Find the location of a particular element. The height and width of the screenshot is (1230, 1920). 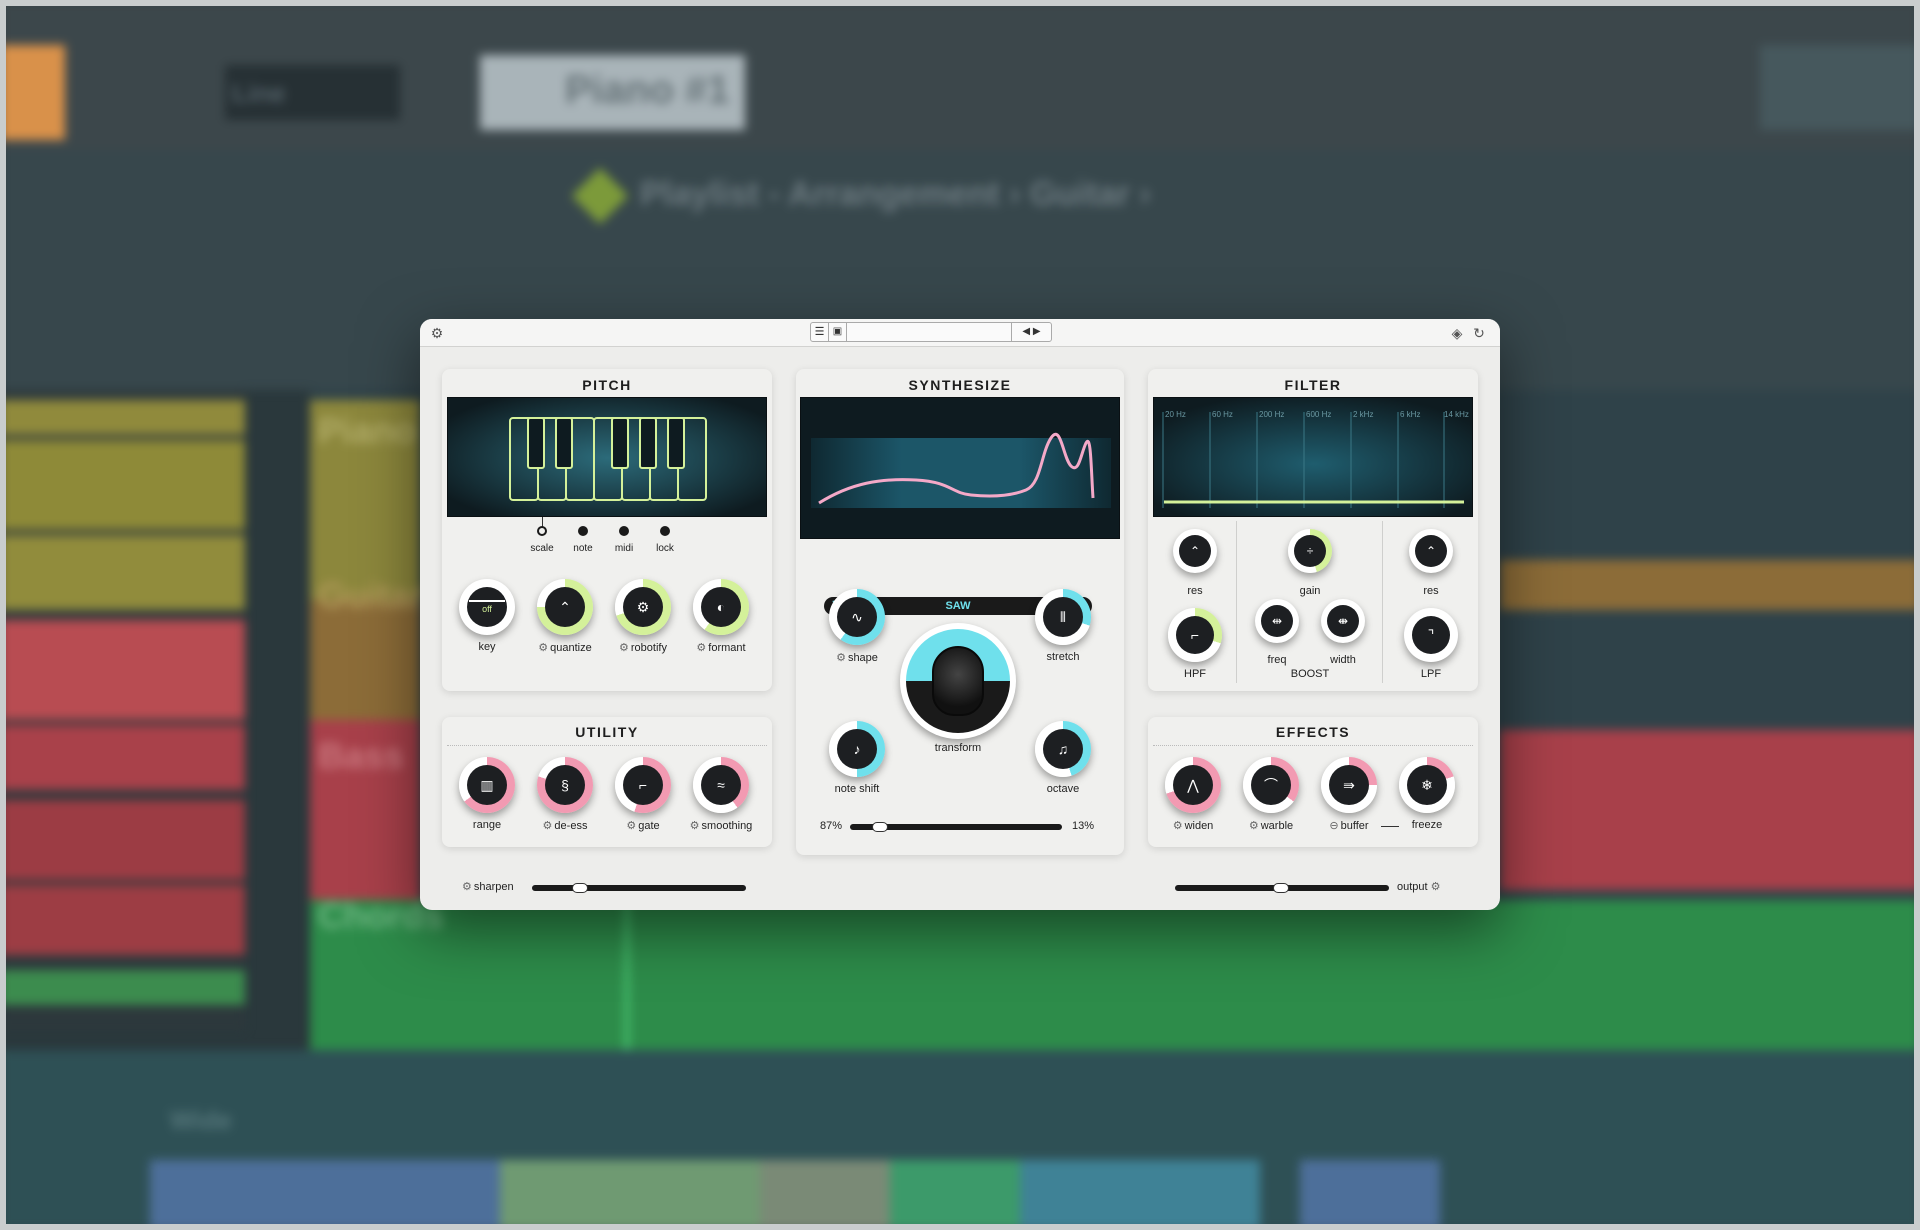

smoothing-label: ⚙ smoothing is located at coordinates (721, 826).